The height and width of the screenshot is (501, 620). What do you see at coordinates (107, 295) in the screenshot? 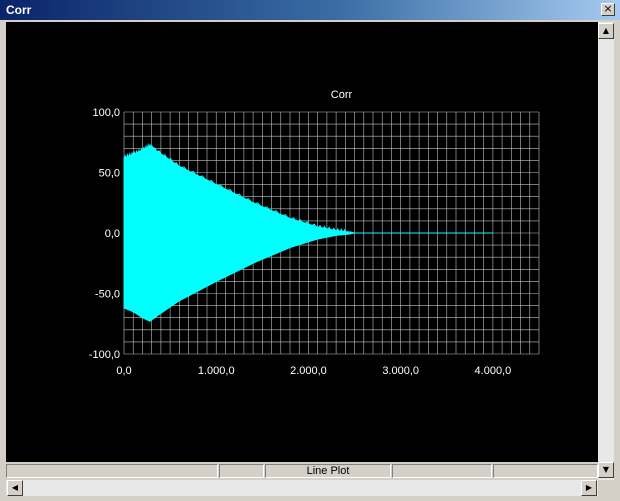
I see `y-tick-label: -50,0` at bounding box center [107, 295].